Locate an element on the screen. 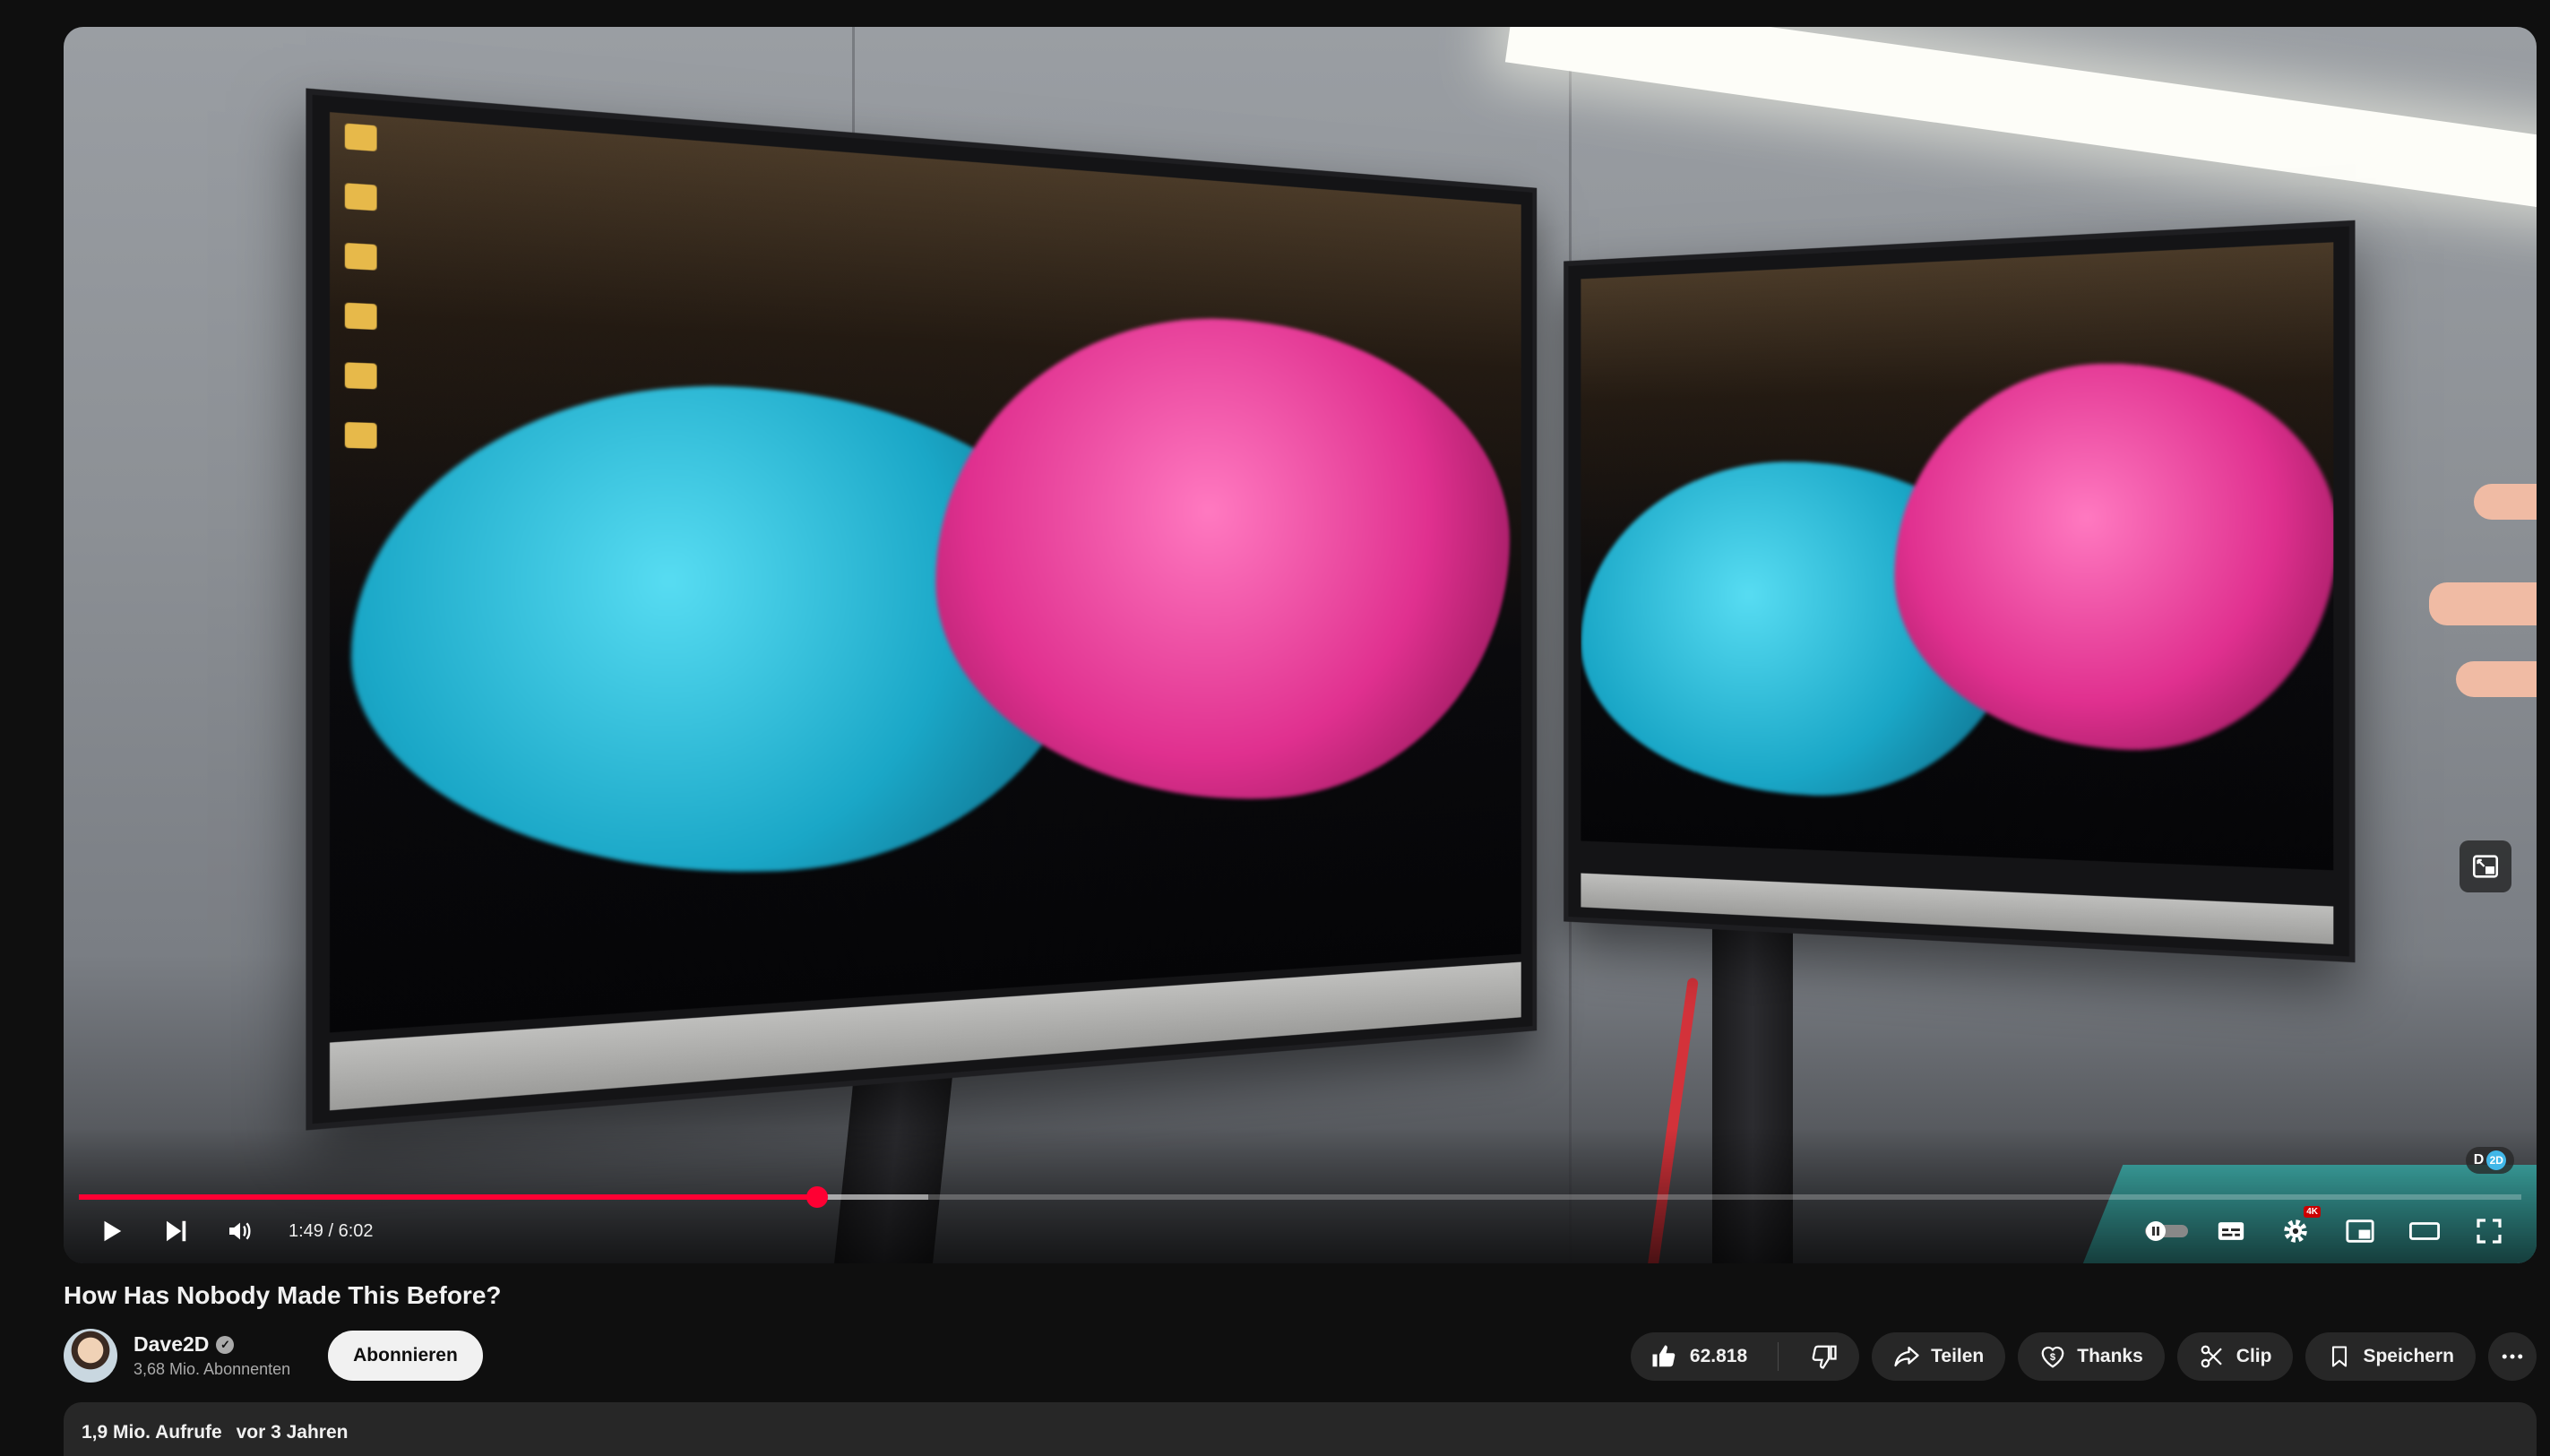 This screenshot has height=1456, width=2550. save-button: Speichern is located at coordinates (2390, 1356).